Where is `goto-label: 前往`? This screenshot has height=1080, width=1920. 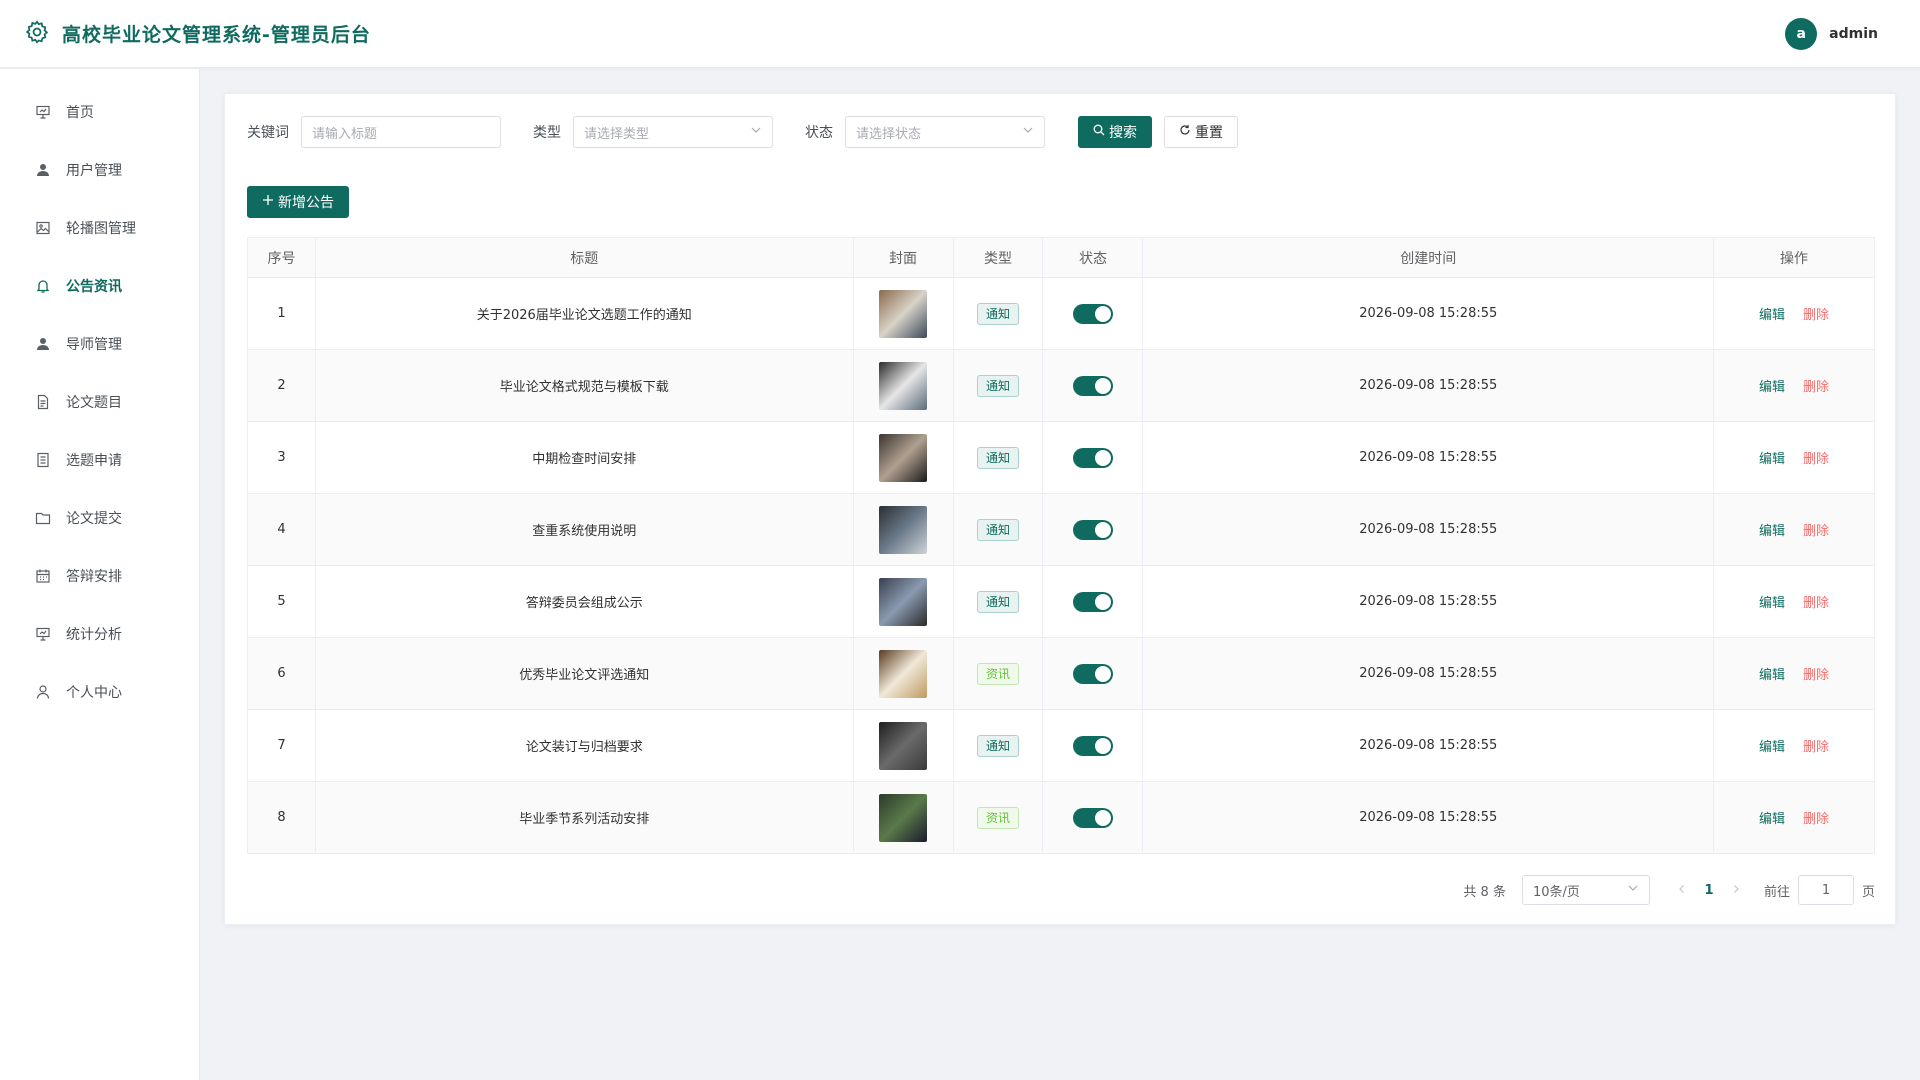
goto-label: 前往 is located at coordinates (1776, 892).